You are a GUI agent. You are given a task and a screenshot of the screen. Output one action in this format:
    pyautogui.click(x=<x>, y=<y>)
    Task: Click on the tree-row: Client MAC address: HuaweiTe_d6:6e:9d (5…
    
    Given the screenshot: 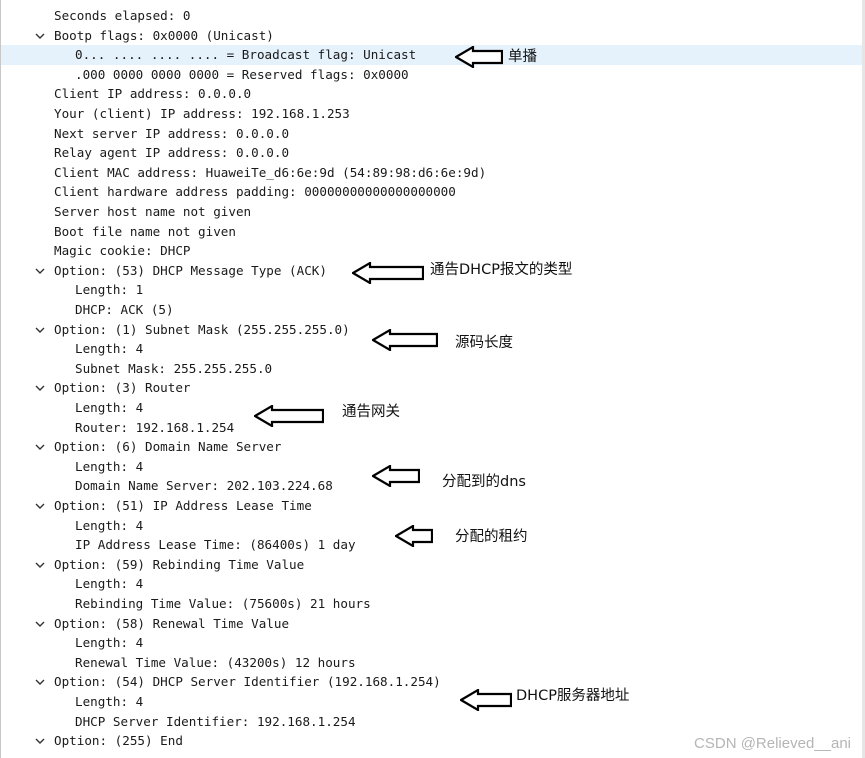 What is the action you would take?
    pyautogui.click(x=433, y=173)
    